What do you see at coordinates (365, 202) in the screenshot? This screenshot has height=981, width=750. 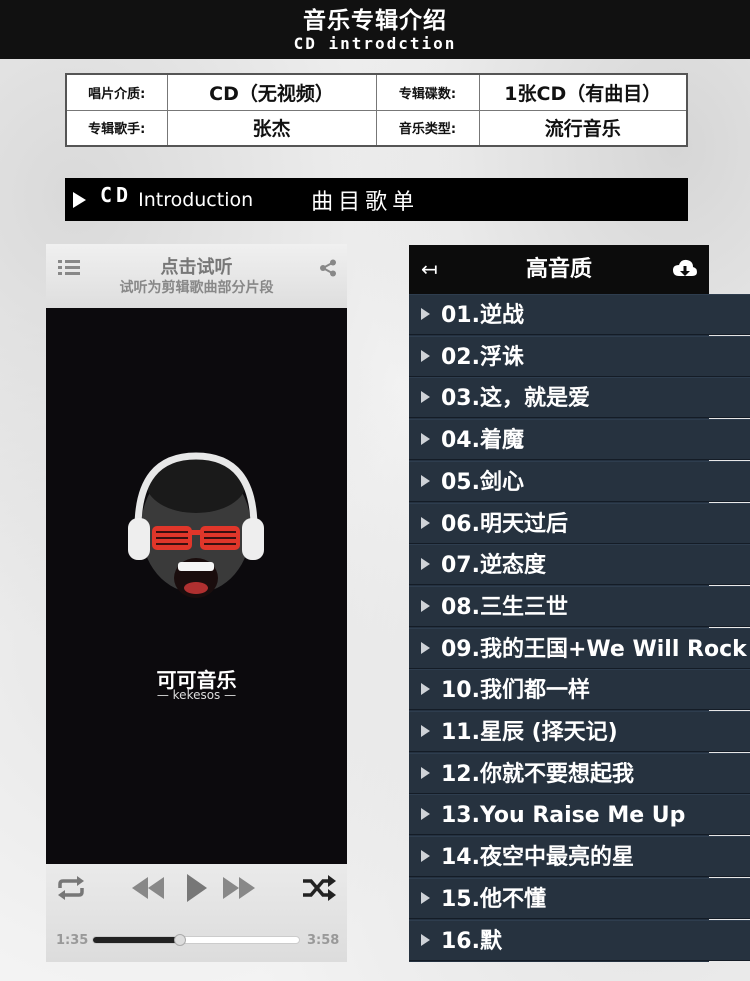 I see `section-playlist-label: 曲目歌单` at bounding box center [365, 202].